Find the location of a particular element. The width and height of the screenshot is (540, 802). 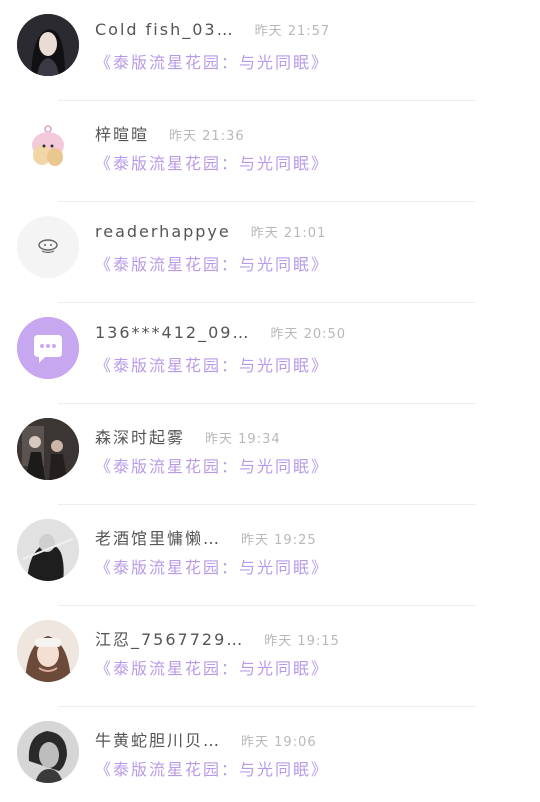

comment-row: 梓暄暄 昨天 21:36 《泰版流星花园：与光同眠》 is located at coordinates (270, 151).